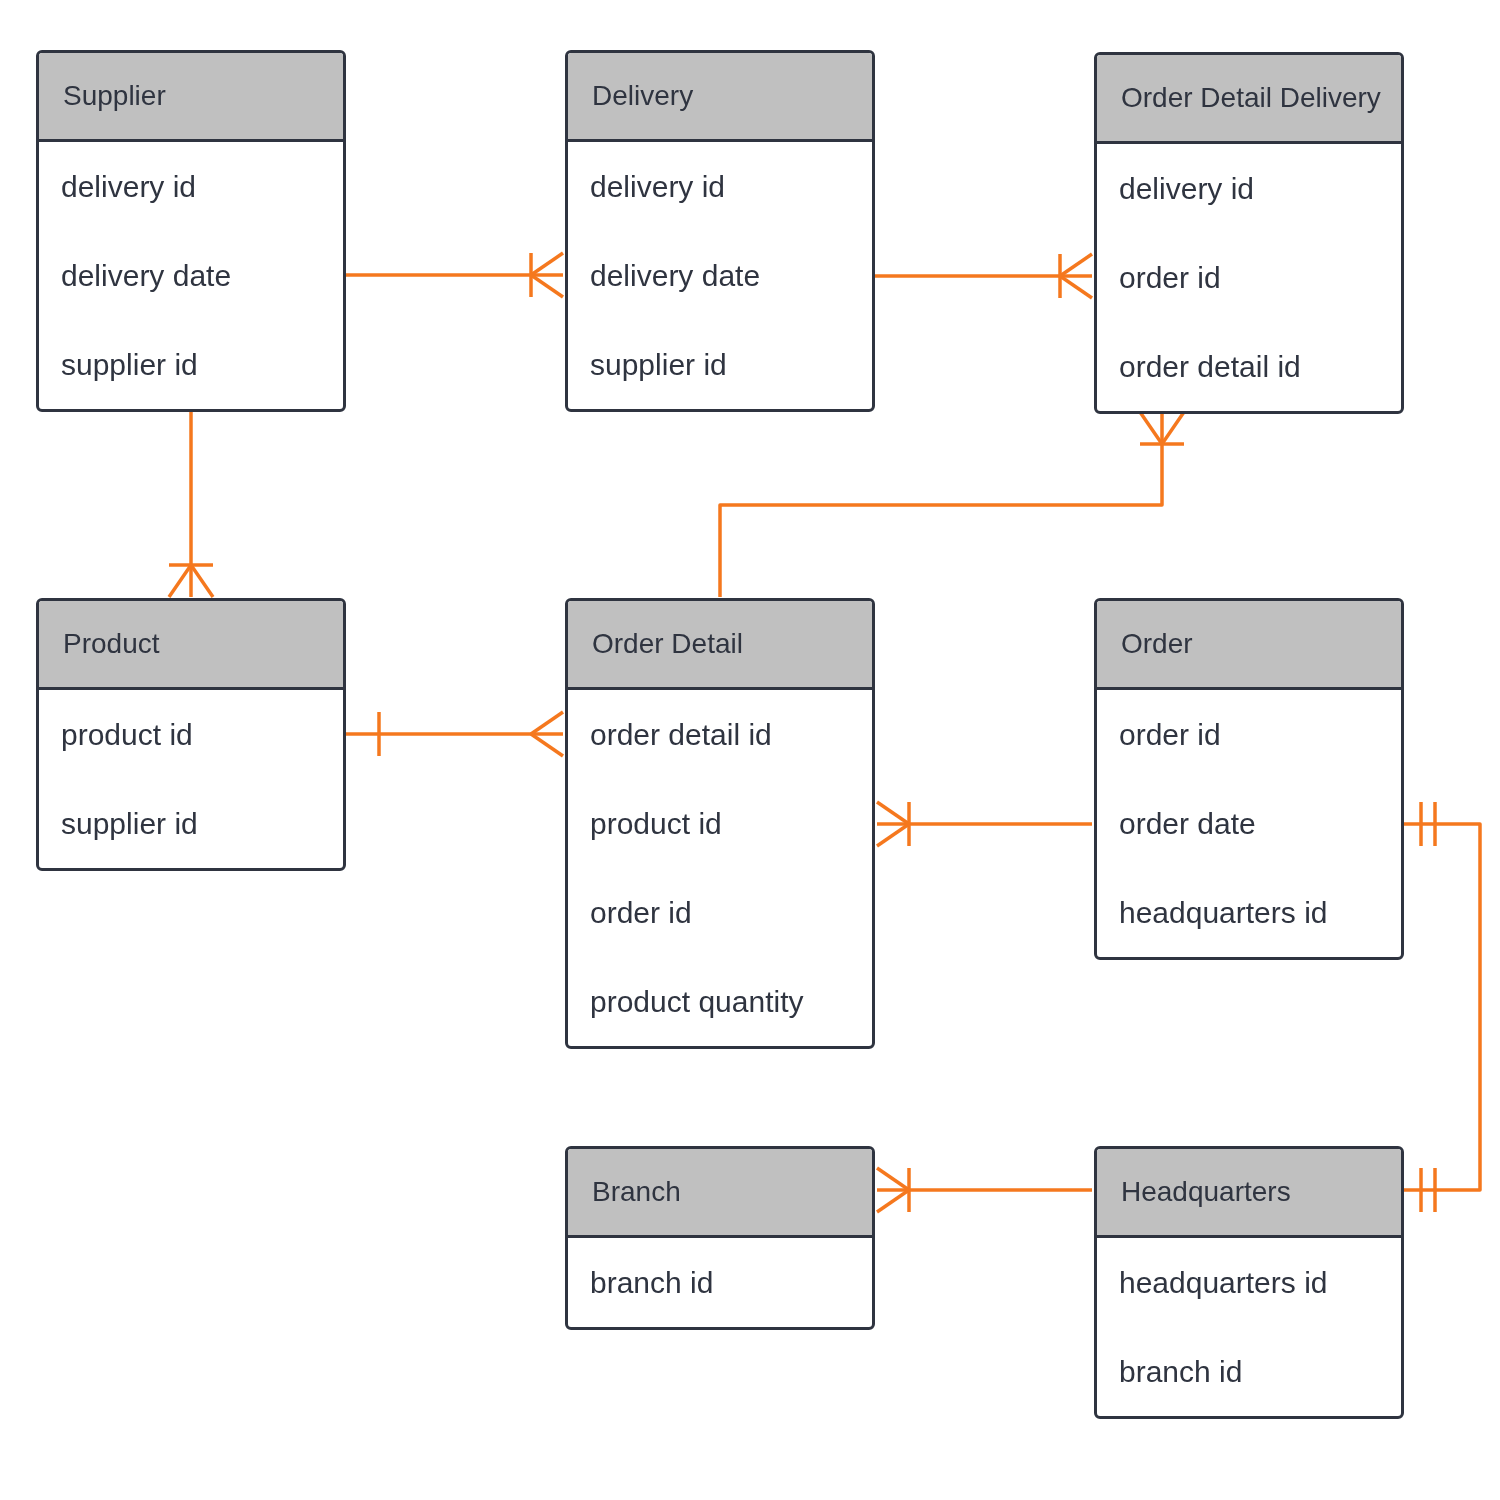  I want to click on entity-title: Headquarters, so click(1249, 1193).